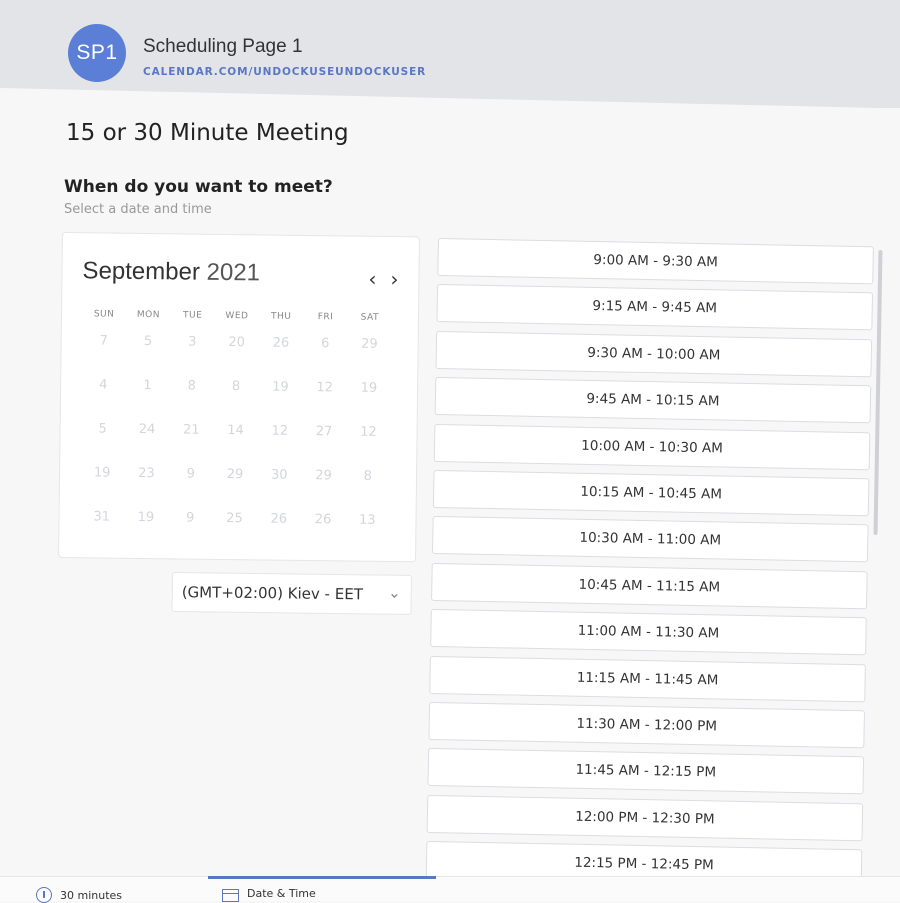 Image resolution: width=900 pixels, height=903 pixels. I want to click on weekday-label: SAT, so click(370, 317).